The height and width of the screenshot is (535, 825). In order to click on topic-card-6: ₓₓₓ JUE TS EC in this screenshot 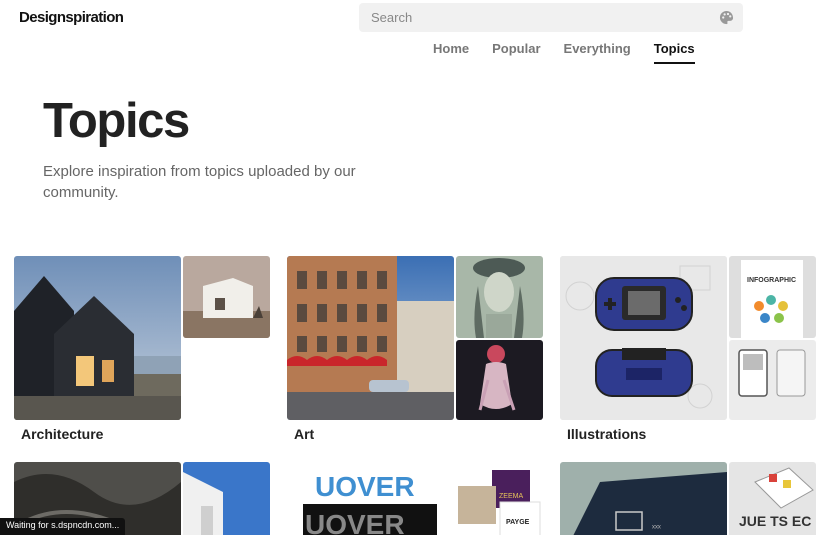, I will do `click(688, 498)`.